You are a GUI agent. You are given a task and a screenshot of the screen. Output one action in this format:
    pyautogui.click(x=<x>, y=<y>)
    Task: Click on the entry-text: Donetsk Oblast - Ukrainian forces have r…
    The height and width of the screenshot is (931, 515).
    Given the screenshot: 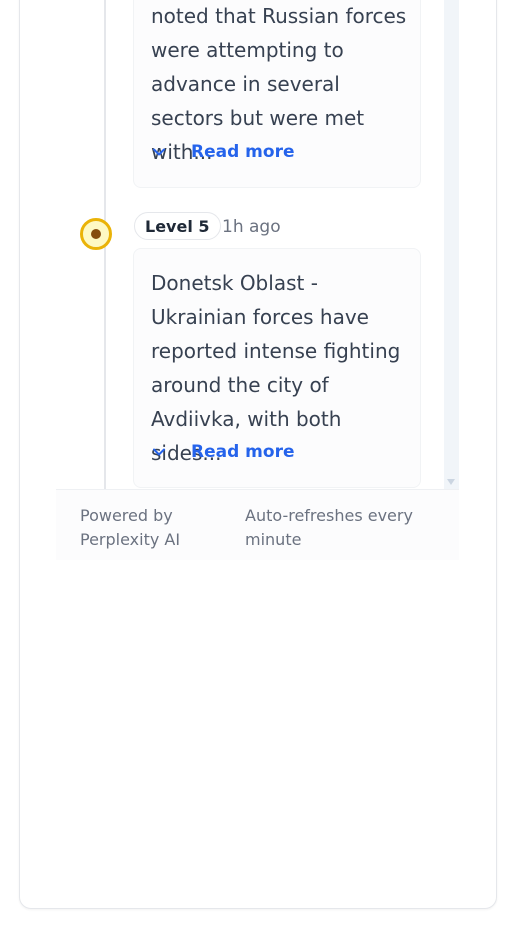 What is the action you would take?
    pyautogui.click(x=276, y=368)
    